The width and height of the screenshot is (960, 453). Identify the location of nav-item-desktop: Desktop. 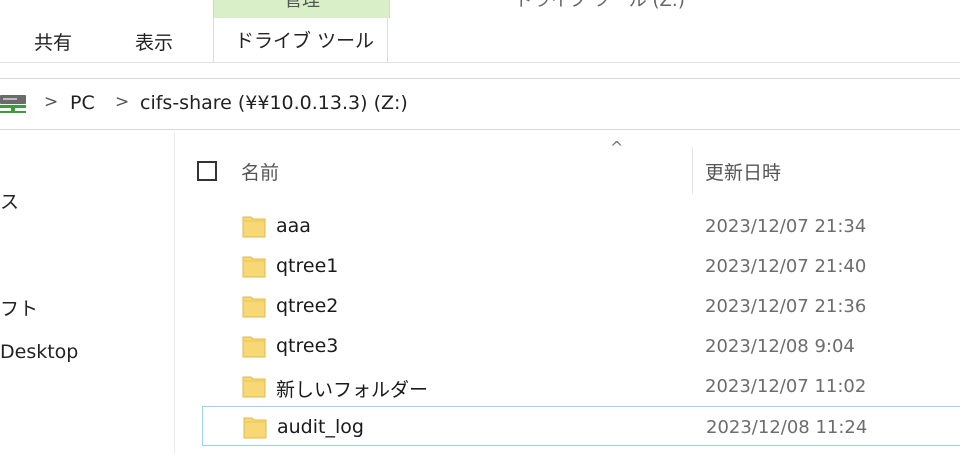
(39, 352).